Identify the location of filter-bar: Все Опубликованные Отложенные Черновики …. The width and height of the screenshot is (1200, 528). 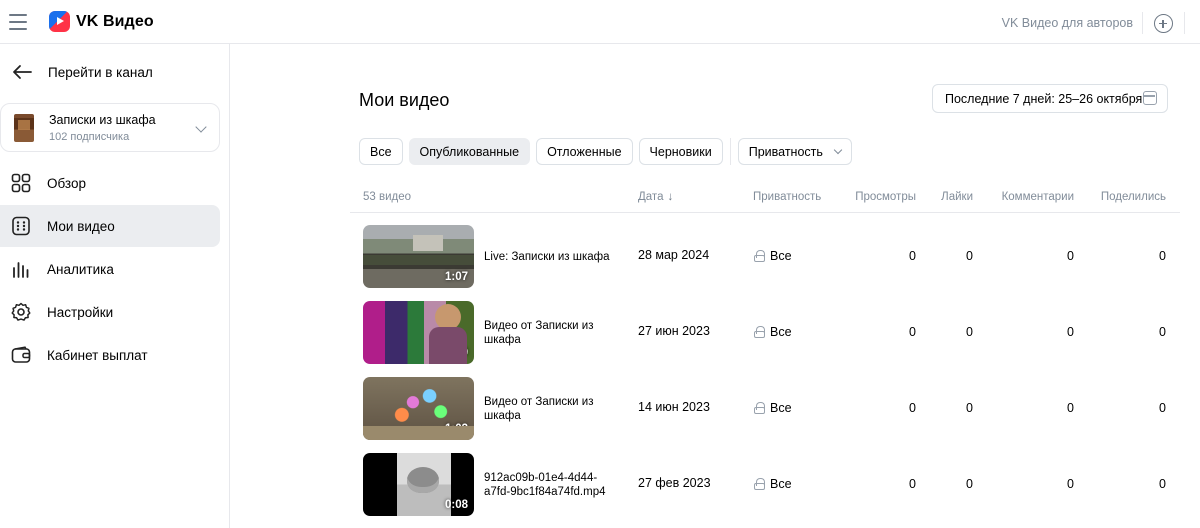
(605, 151).